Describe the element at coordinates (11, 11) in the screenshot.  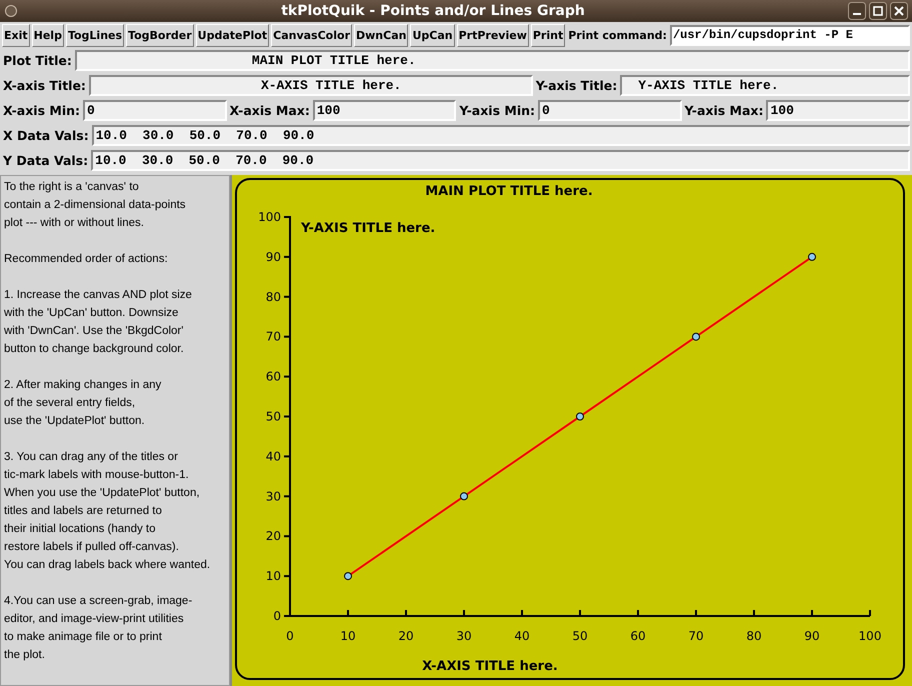
I see `window-menu-icon` at that location.